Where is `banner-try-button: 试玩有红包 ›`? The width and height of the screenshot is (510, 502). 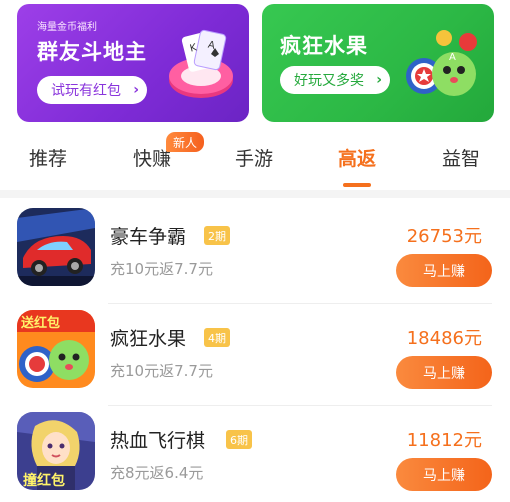
banner-try-button: 试玩有红包 › is located at coordinates (92, 90).